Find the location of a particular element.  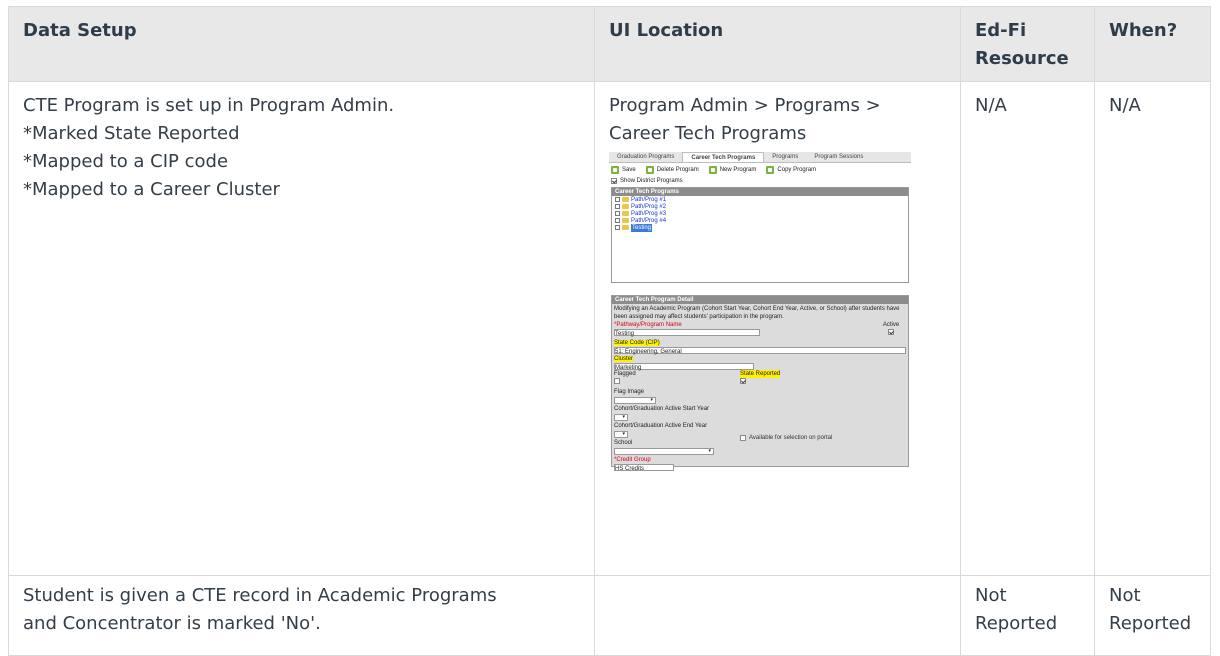

save-label: Save is located at coordinates (629, 170).